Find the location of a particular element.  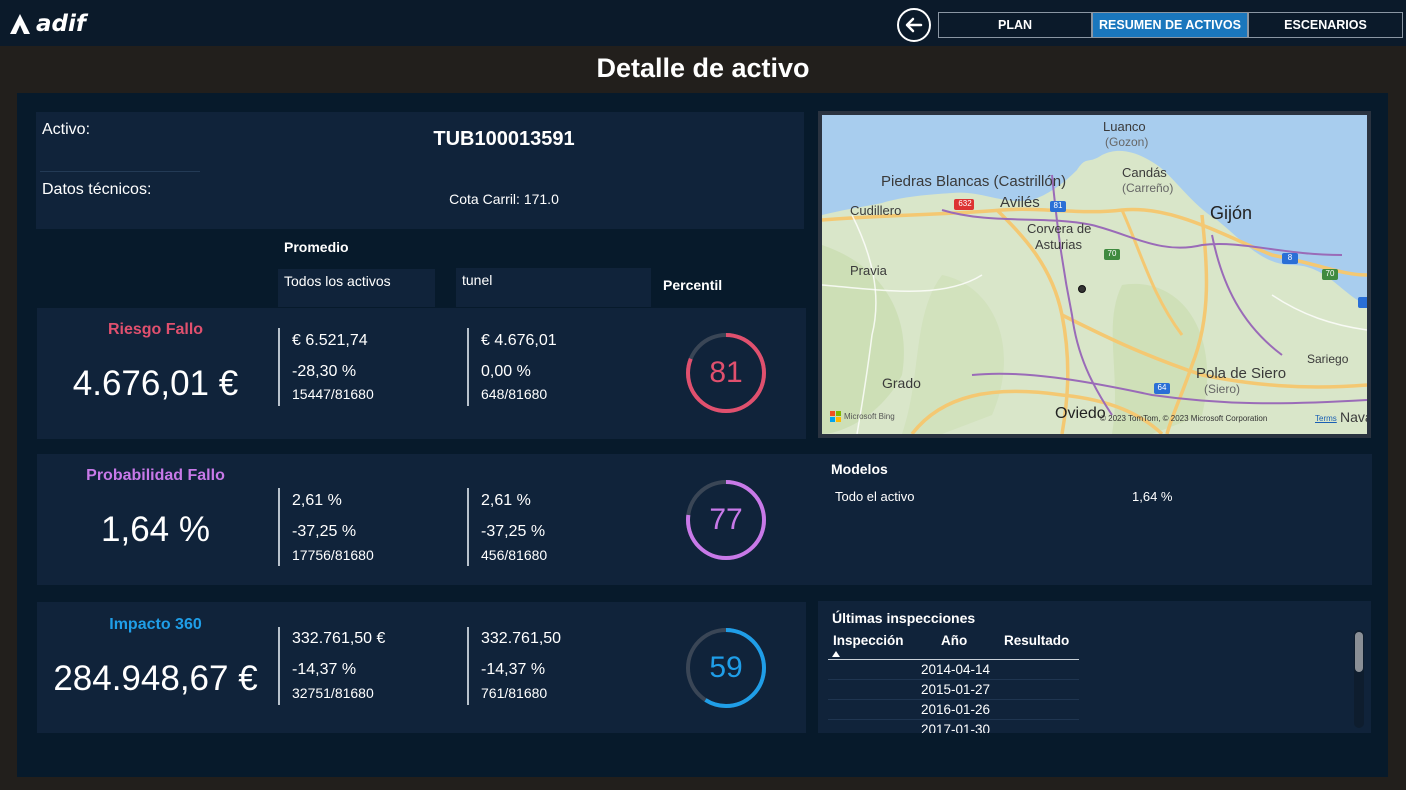

map-label-sariego: Sariego is located at coordinates (1328, 359).